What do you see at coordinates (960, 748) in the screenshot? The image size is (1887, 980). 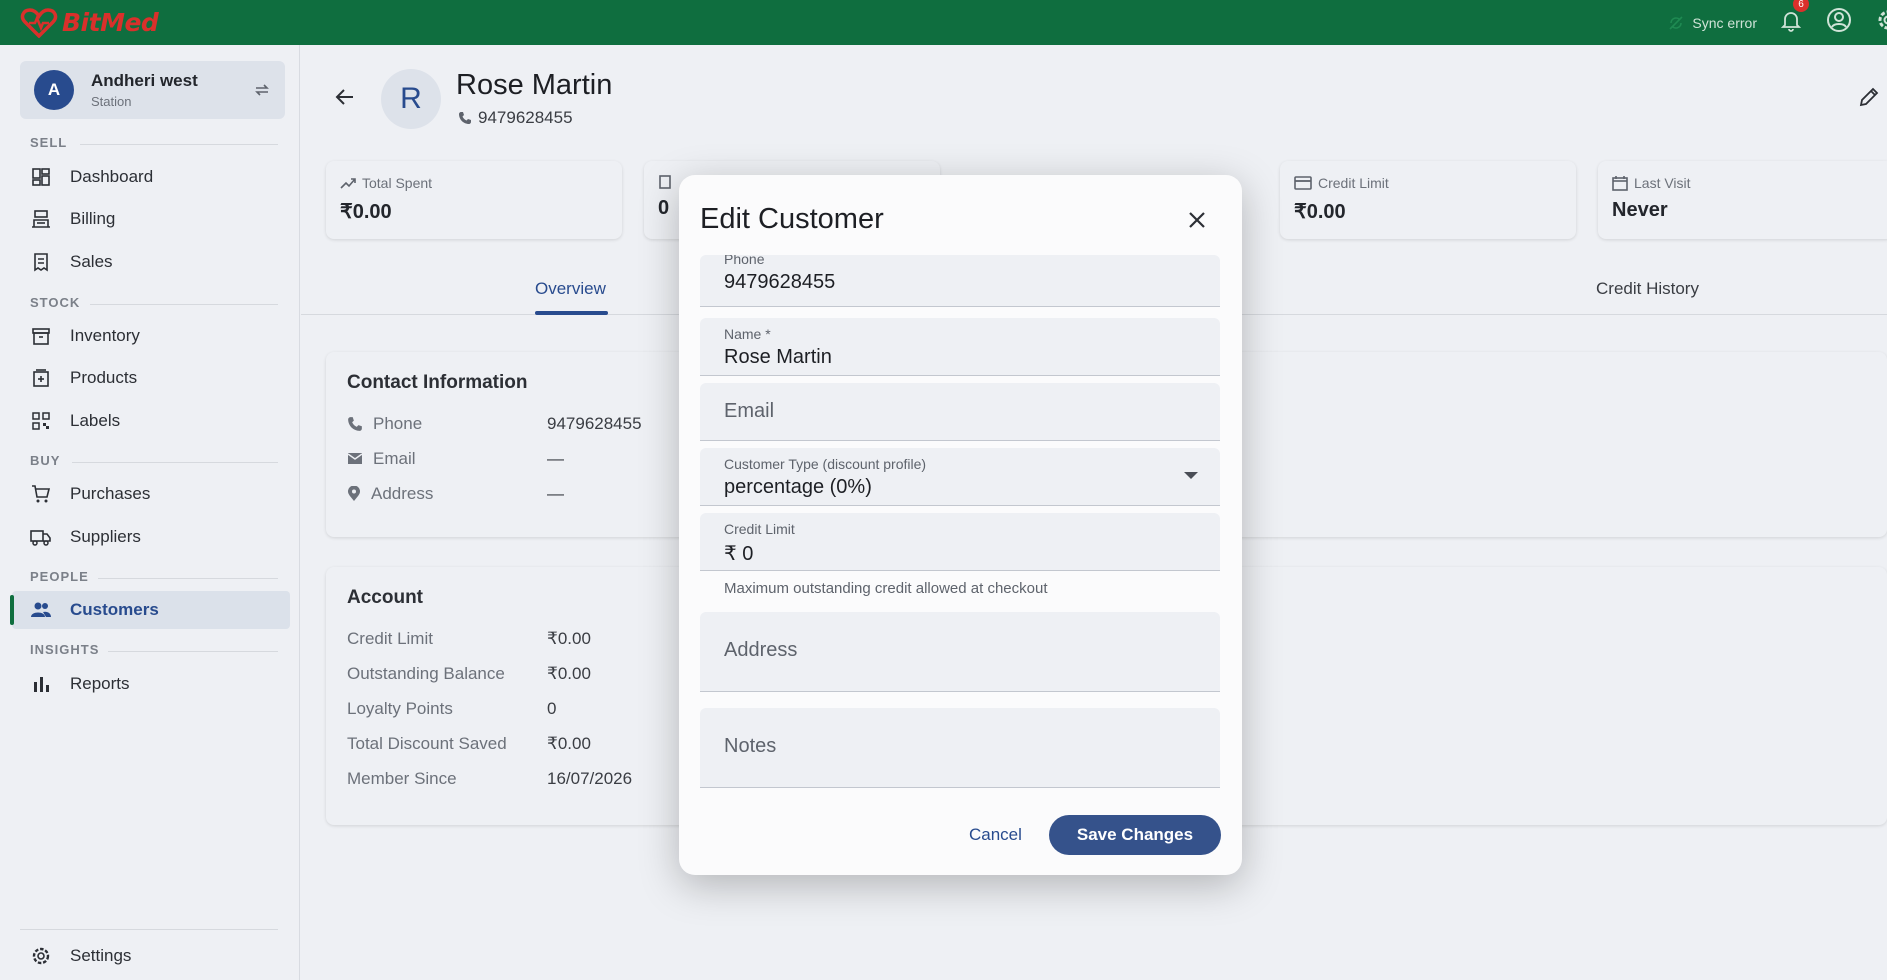 I see `notes-field: Notes` at bounding box center [960, 748].